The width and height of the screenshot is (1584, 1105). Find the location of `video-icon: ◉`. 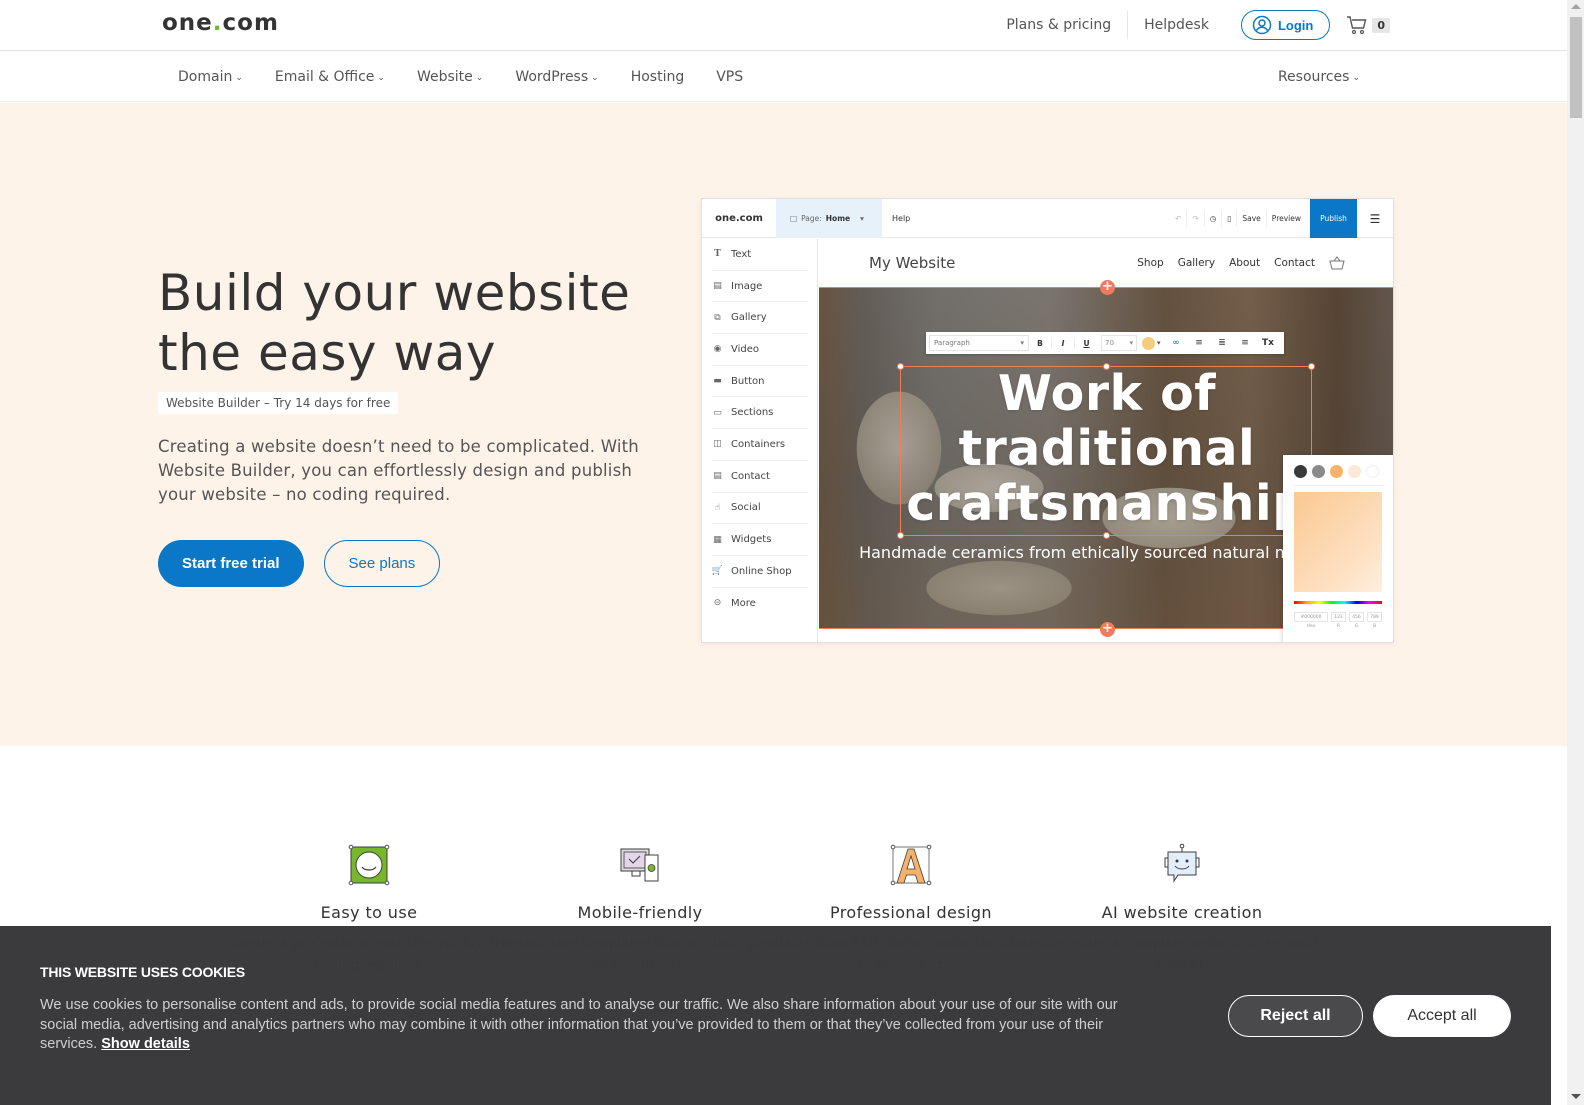

video-icon: ◉ is located at coordinates (717, 349).